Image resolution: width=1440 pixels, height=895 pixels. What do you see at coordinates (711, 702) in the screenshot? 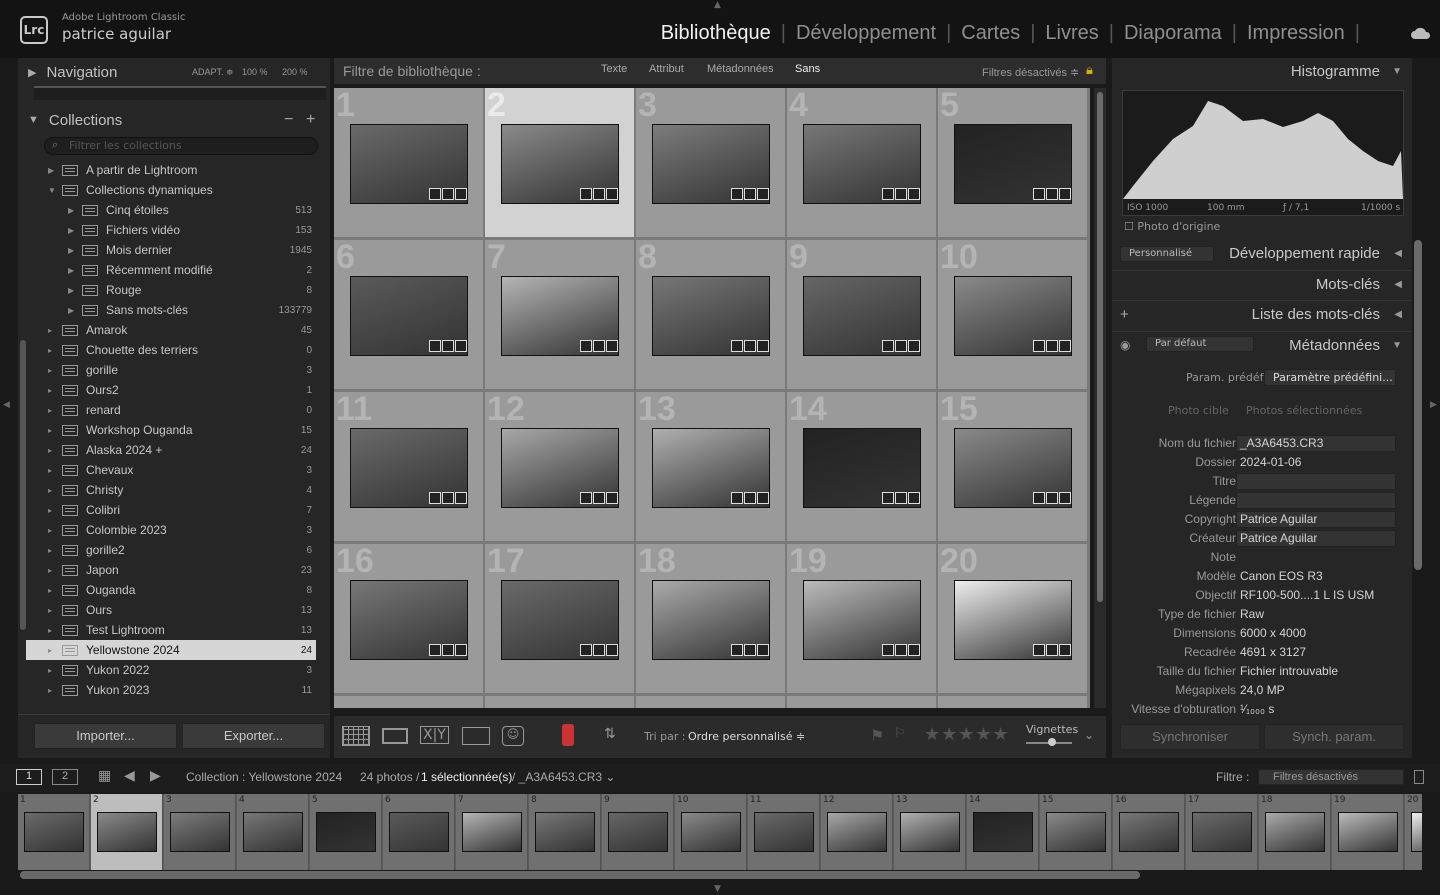
I see `photo-cell` at bounding box center [711, 702].